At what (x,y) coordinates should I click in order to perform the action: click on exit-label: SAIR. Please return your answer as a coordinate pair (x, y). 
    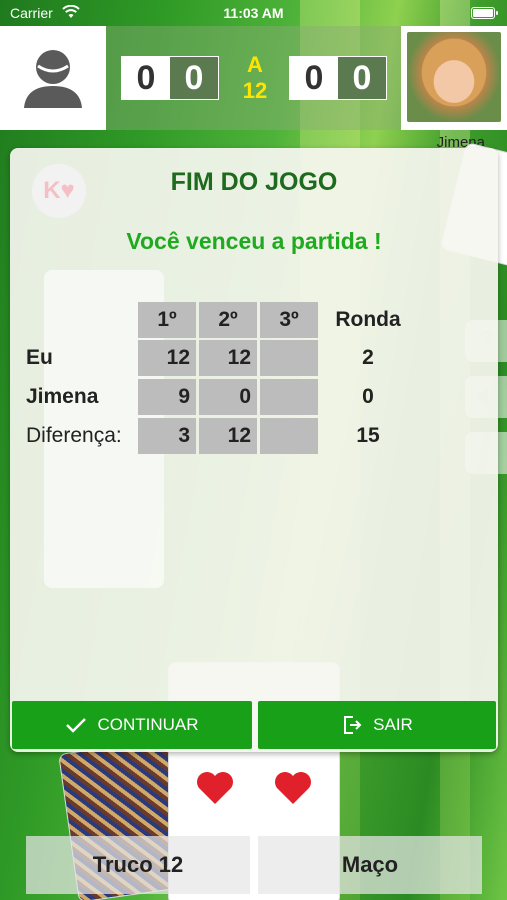
    Looking at the image, I should click on (393, 724).